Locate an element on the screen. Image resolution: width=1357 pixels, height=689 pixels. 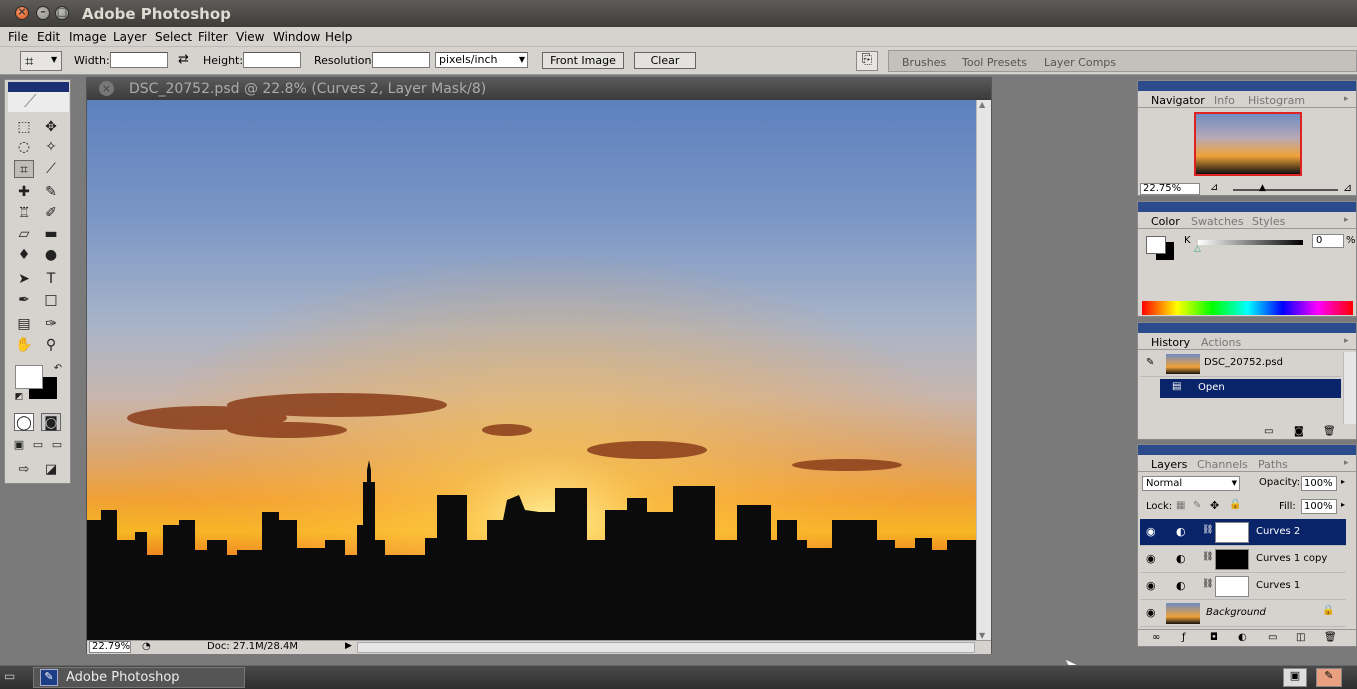
dodge-tool-icon: ● is located at coordinates (51, 255).